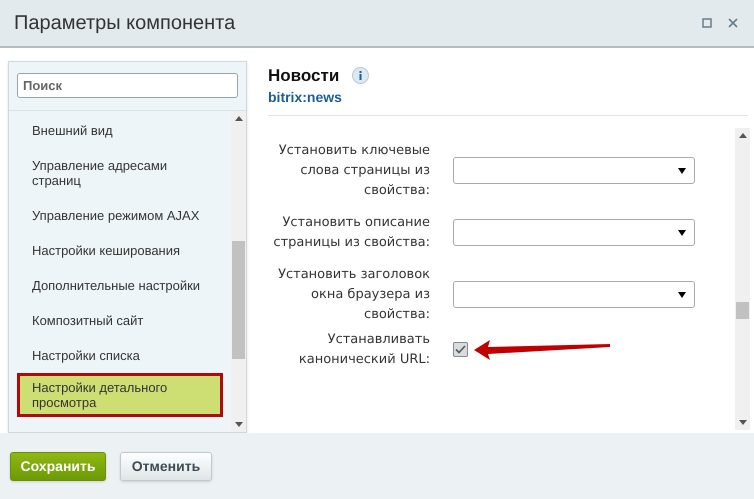 The height and width of the screenshot is (499, 754). I want to click on info-icon, so click(361, 75).